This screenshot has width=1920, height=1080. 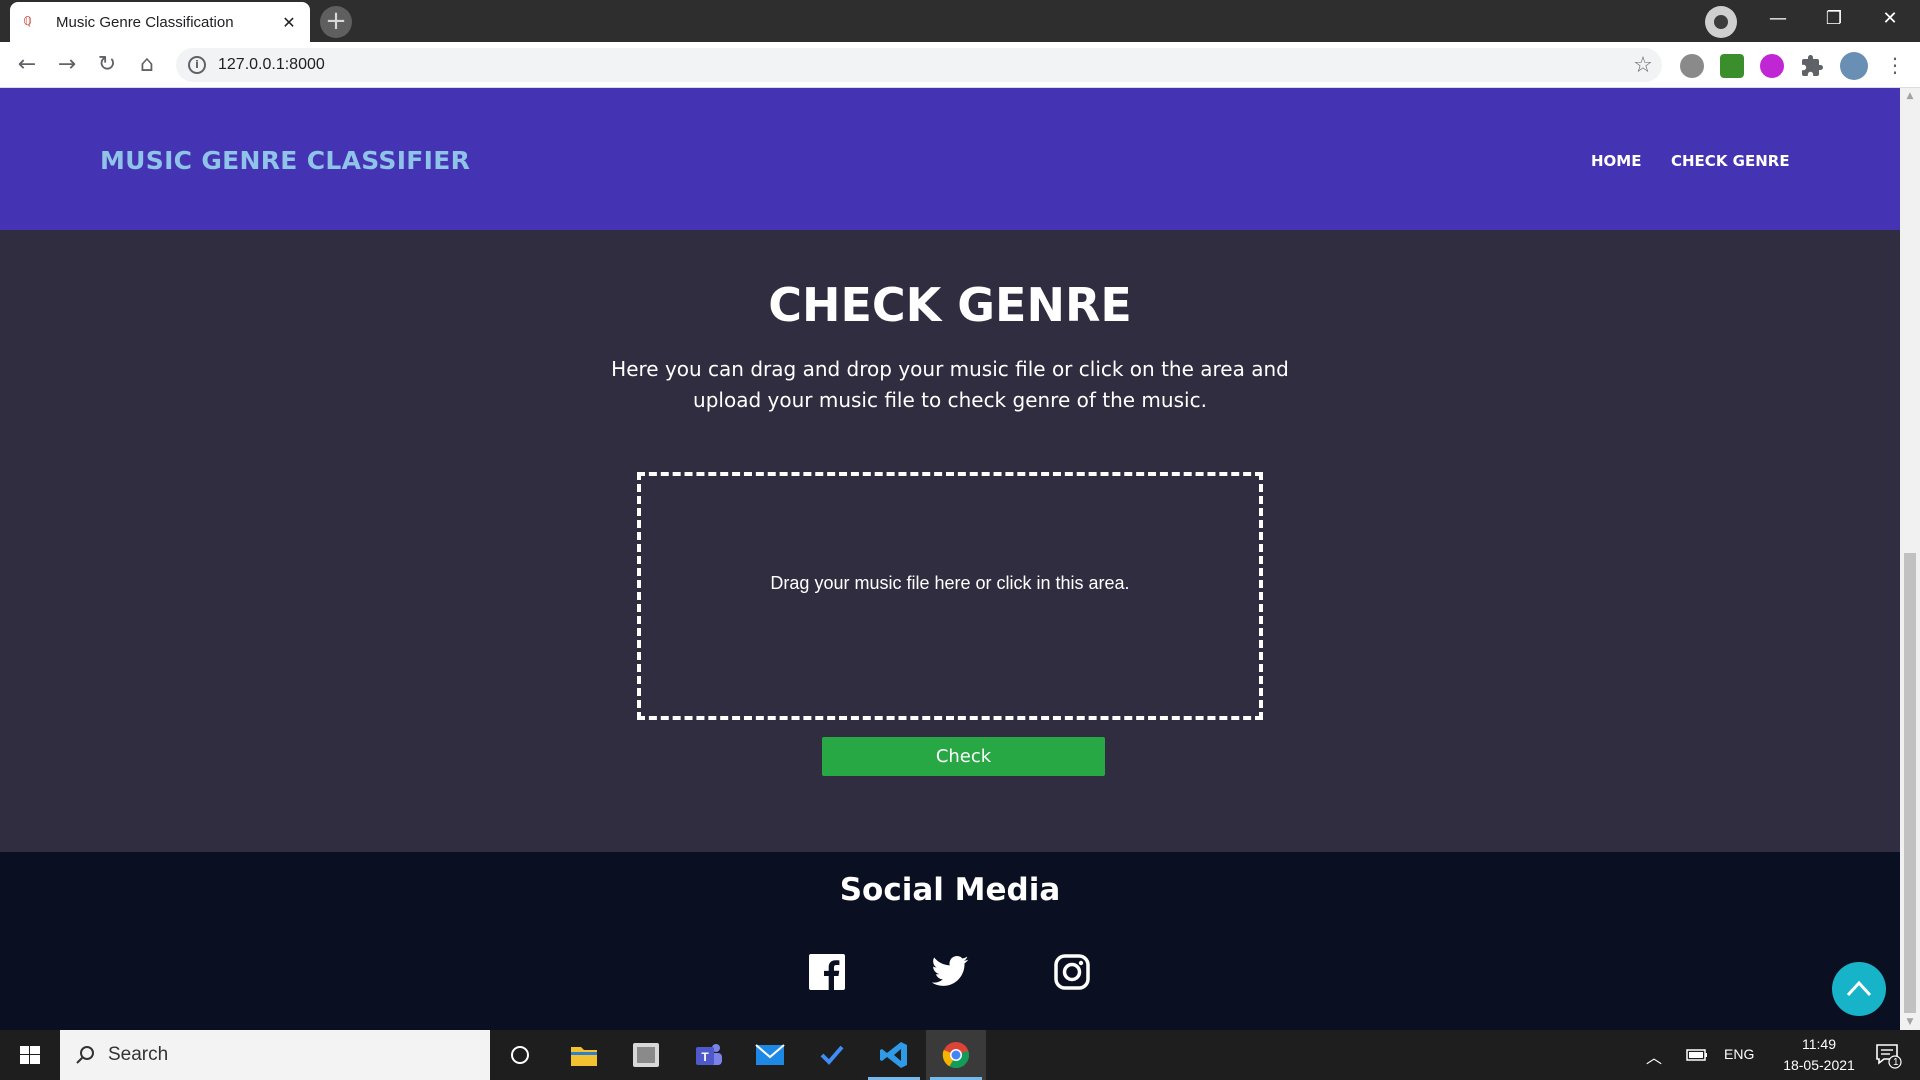 What do you see at coordinates (827, 972) in the screenshot?
I see `facebook-icon` at bounding box center [827, 972].